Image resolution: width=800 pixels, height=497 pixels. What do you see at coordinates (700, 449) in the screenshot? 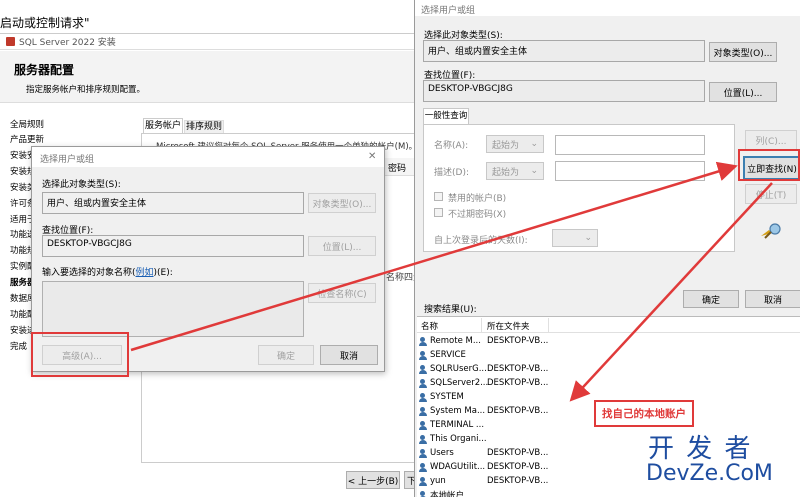
I see `watermark-line1: 开 发 者` at bounding box center [700, 449].